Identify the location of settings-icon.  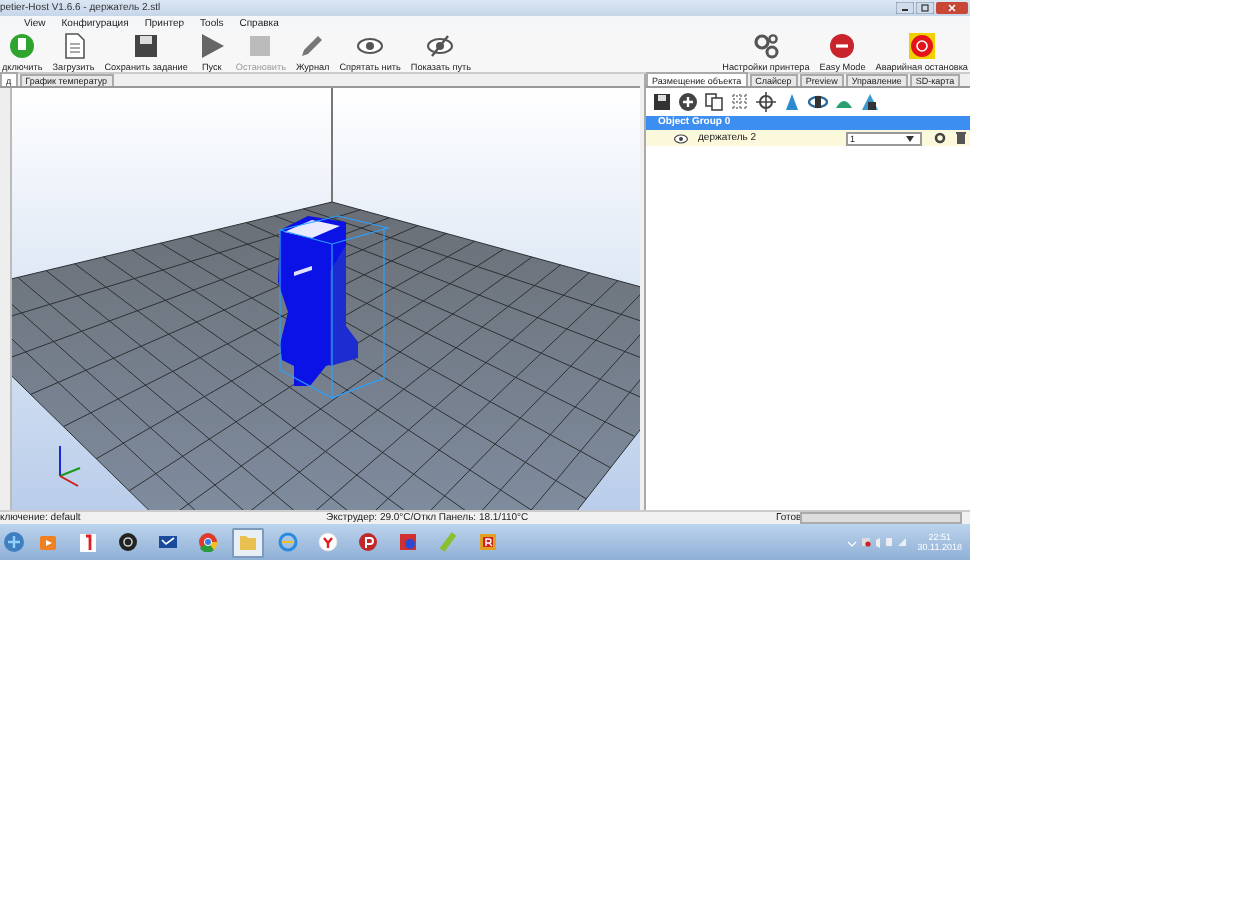
(940, 138).